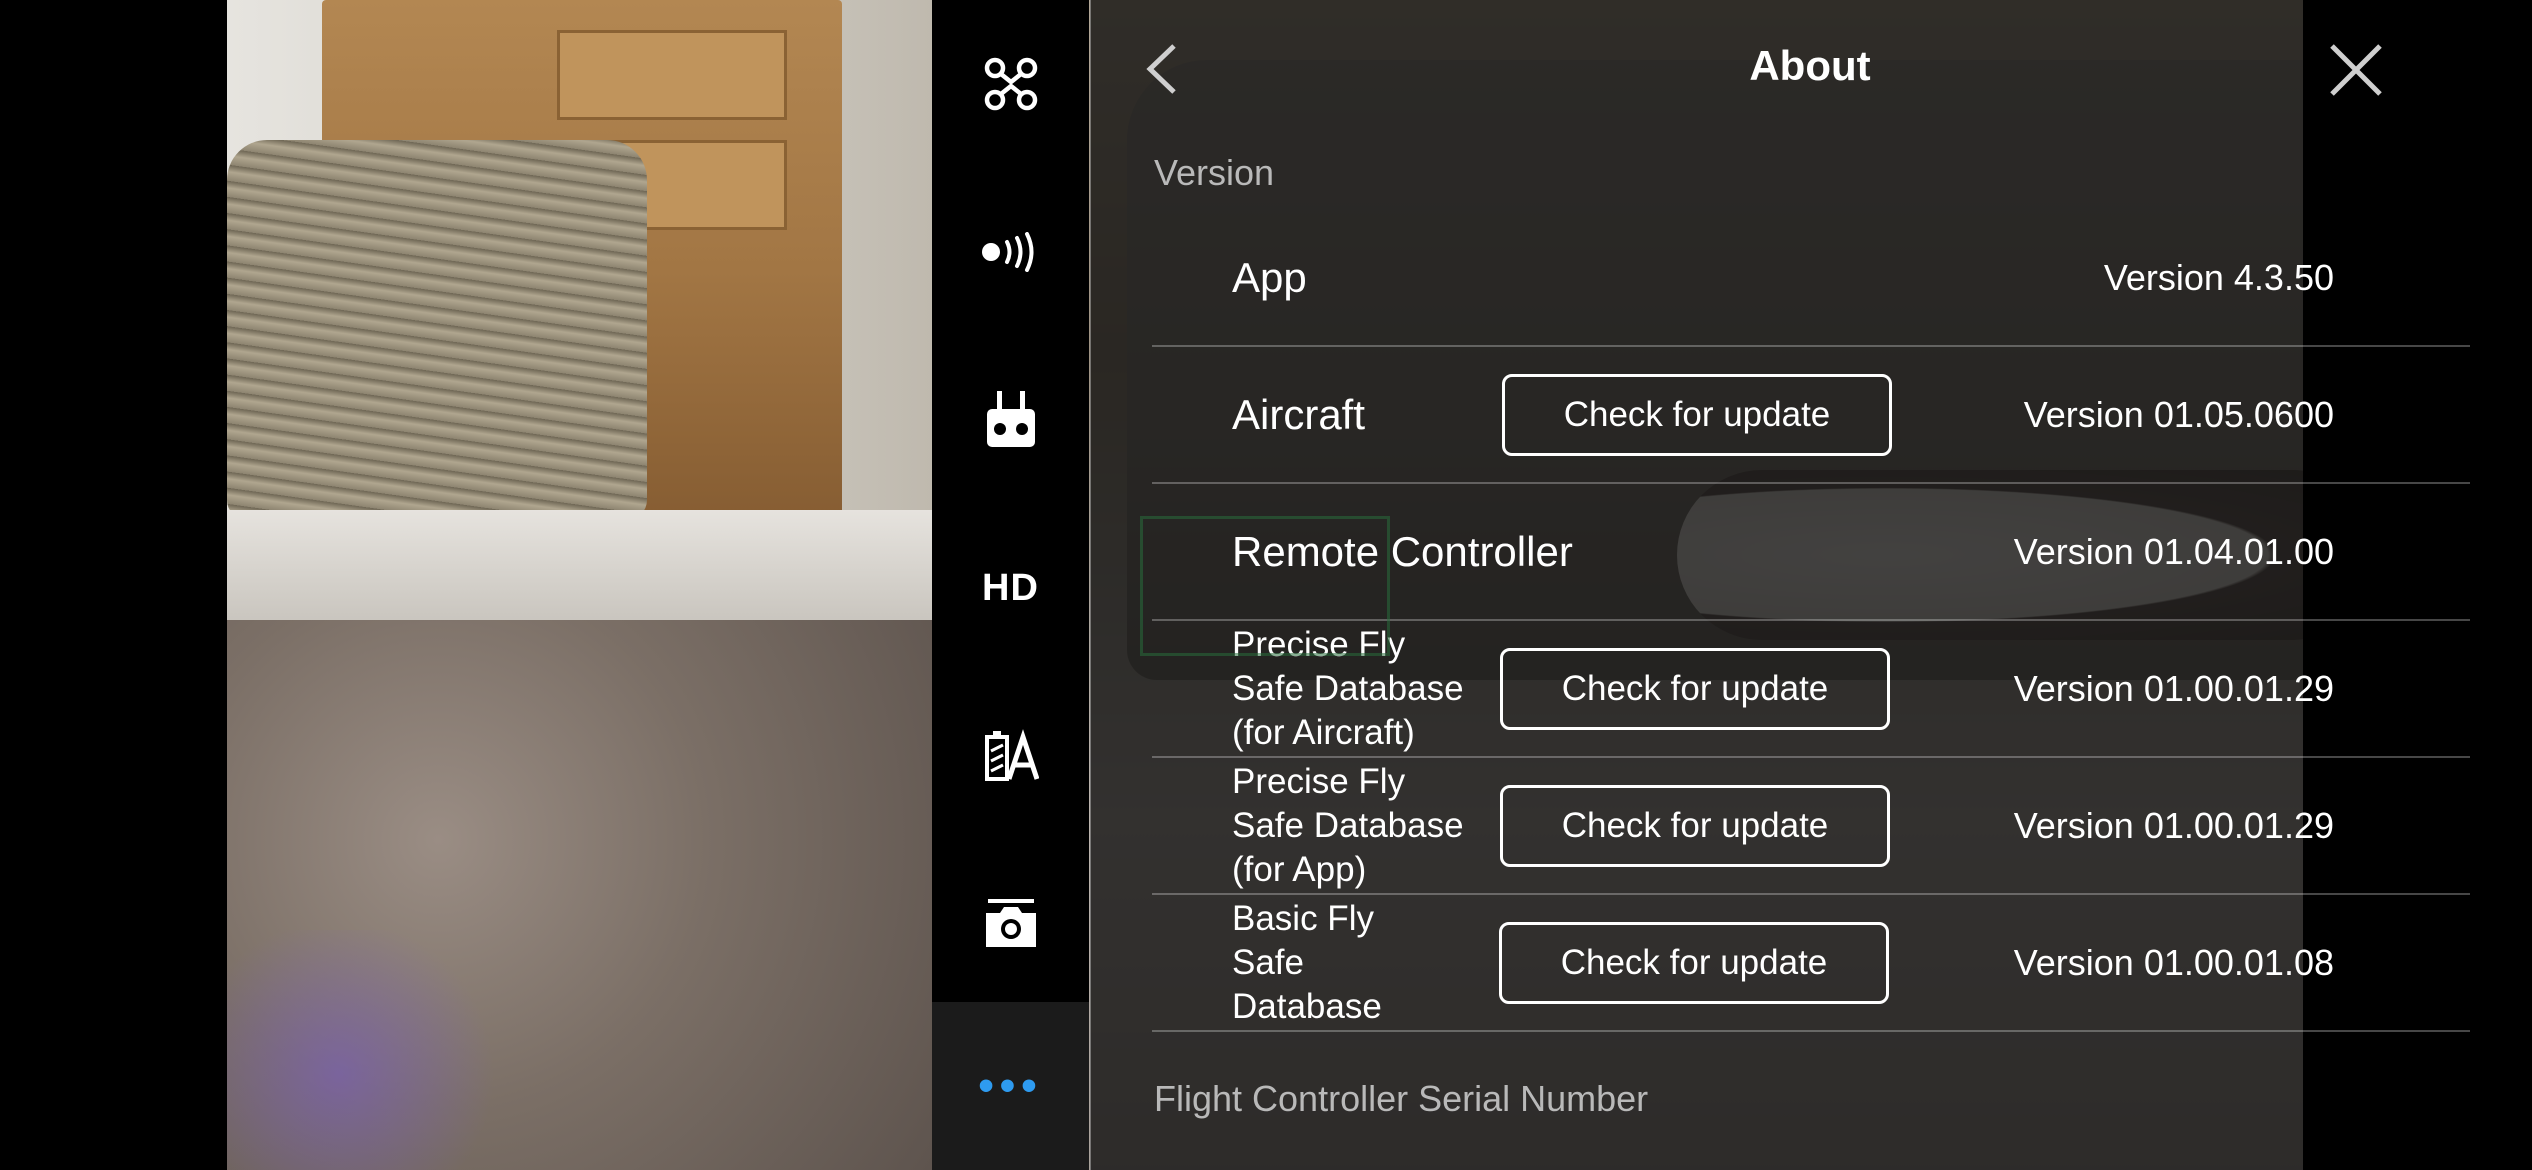  What do you see at coordinates (1214, 172) in the screenshot?
I see `version-section-label: Version` at bounding box center [1214, 172].